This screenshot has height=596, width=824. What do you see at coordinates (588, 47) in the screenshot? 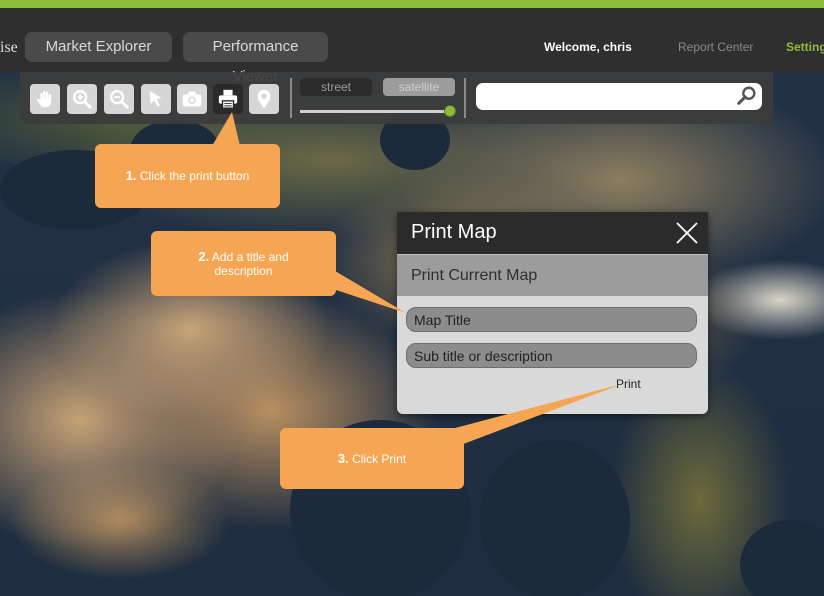
I see `welcome-user-text: Welcome, chris` at bounding box center [588, 47].